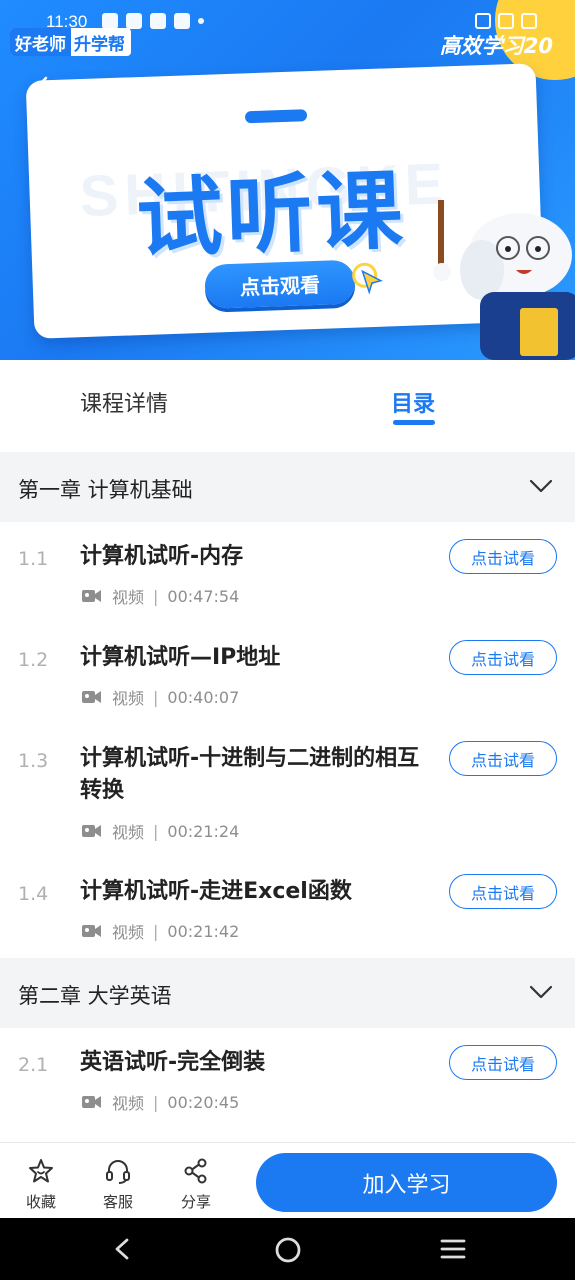  I want to click on service-button: 客服, so click(118, 1184).